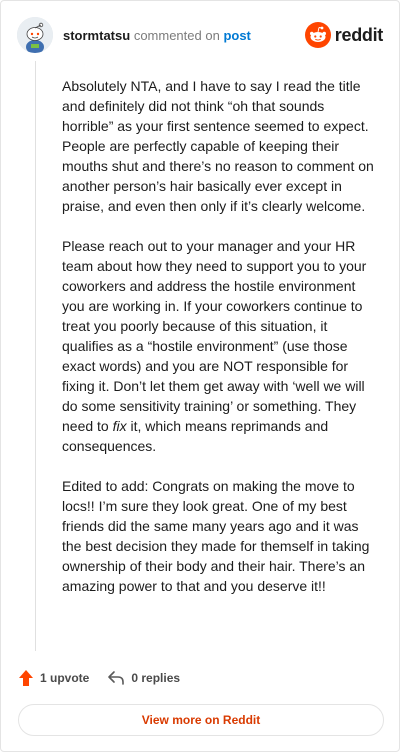 The width and height of the screenshot is (400, 752). I want to click on replies-button: 0 replies, so click(143, 678).